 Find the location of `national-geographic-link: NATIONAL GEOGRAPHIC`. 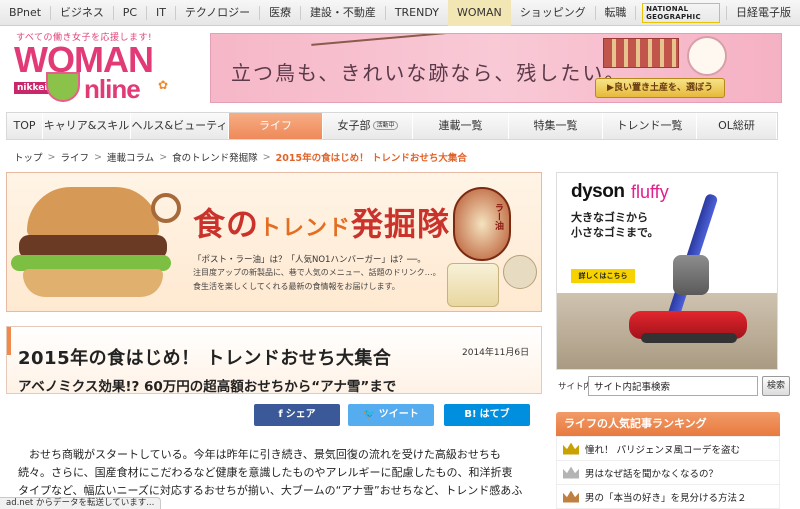

national-geographic-link: NATIONAL GEOGRAPHIC is located at coordinates (681, 12).